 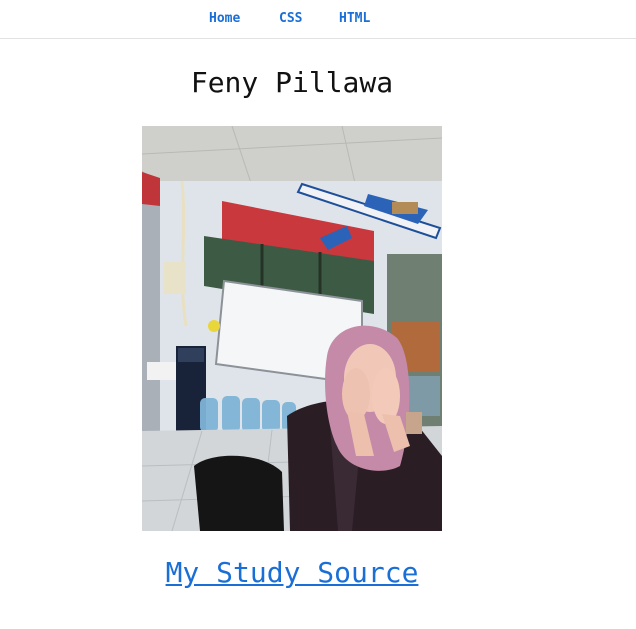 I want to click on nav-link-css: CSS, so click(x=290, y=18).